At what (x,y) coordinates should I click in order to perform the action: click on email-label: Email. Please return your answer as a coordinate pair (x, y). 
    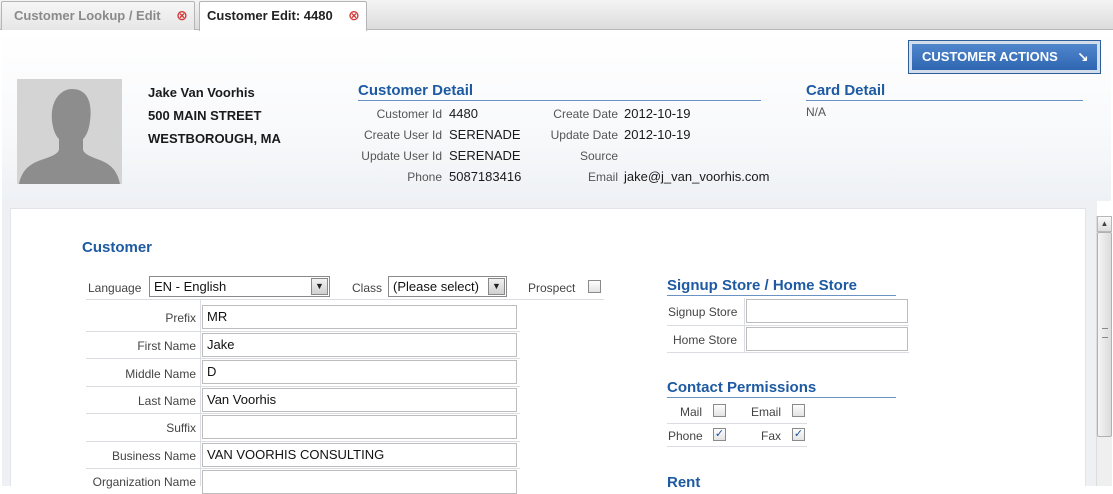
    Looking at the image, I should click on (602, 177).